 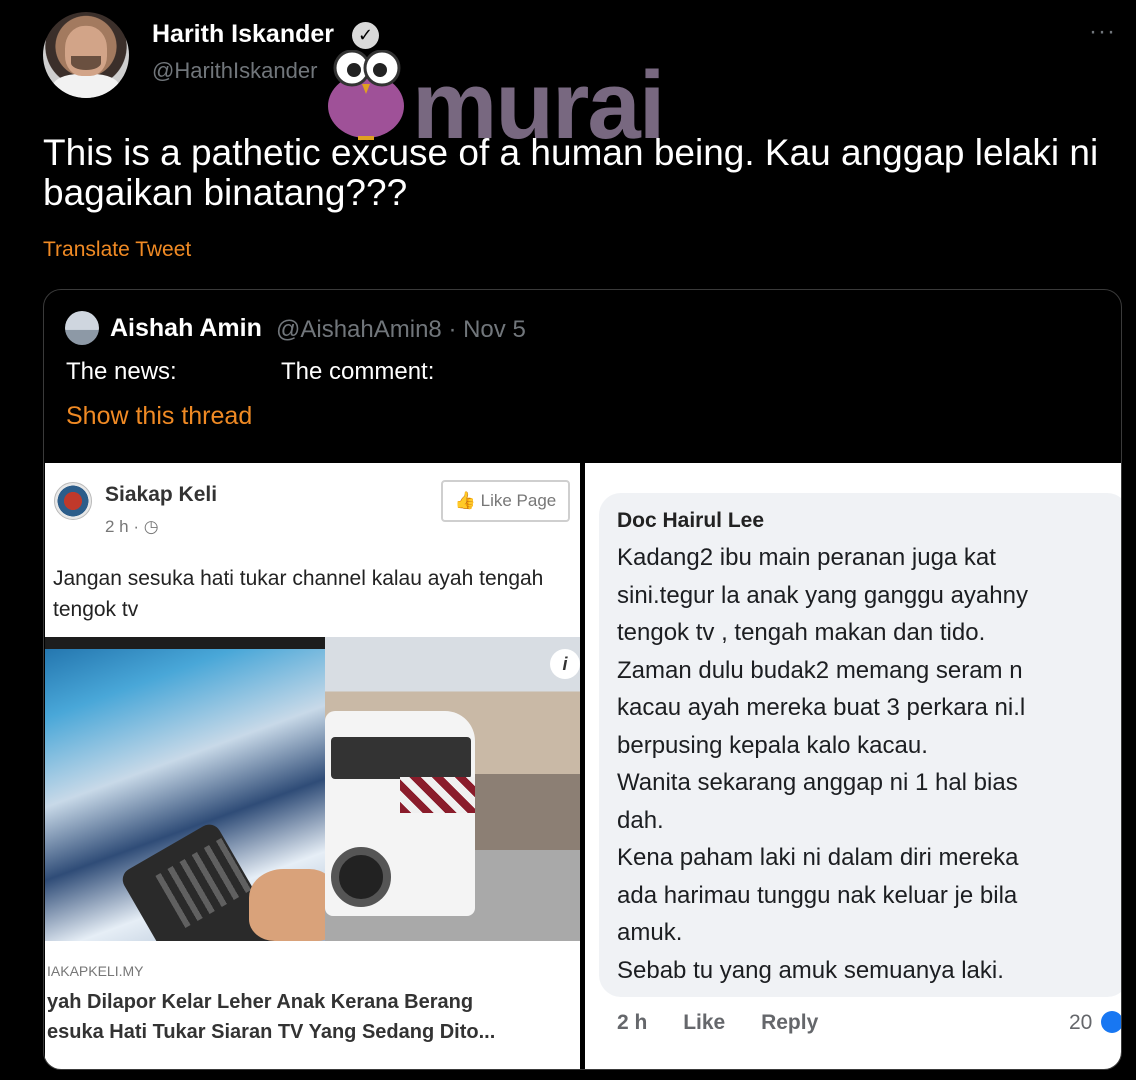 What do you see at coordinates (358, 371) in the screenshot?
I see `quoted-text-comment: The comment:` at bounding box center [358, 371].